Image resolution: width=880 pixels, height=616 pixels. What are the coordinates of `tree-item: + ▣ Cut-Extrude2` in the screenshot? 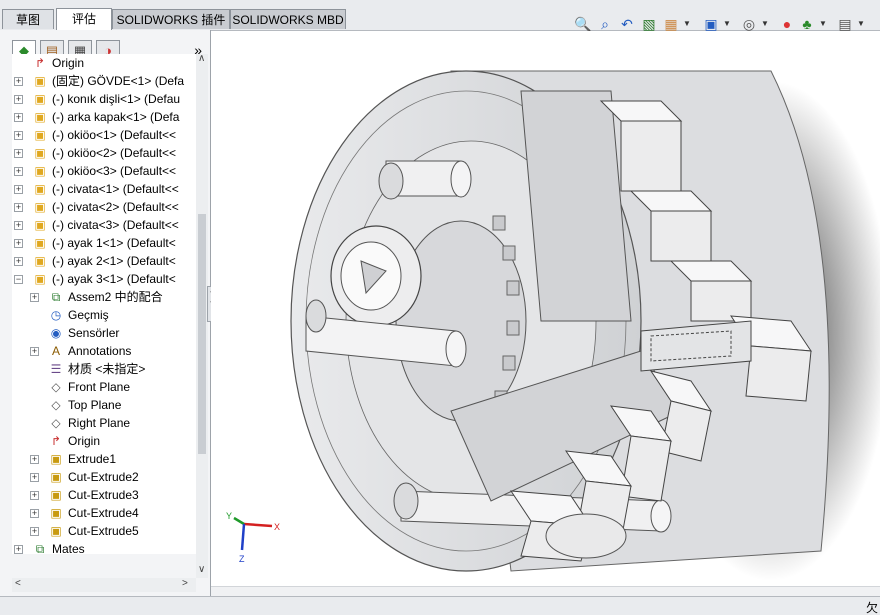 It's located at (104, 477).